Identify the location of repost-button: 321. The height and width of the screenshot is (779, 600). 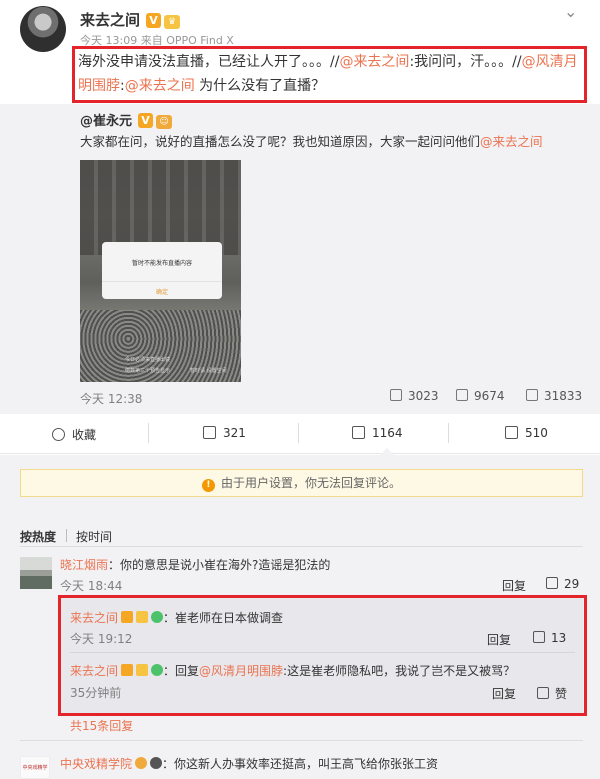
(224, 433).